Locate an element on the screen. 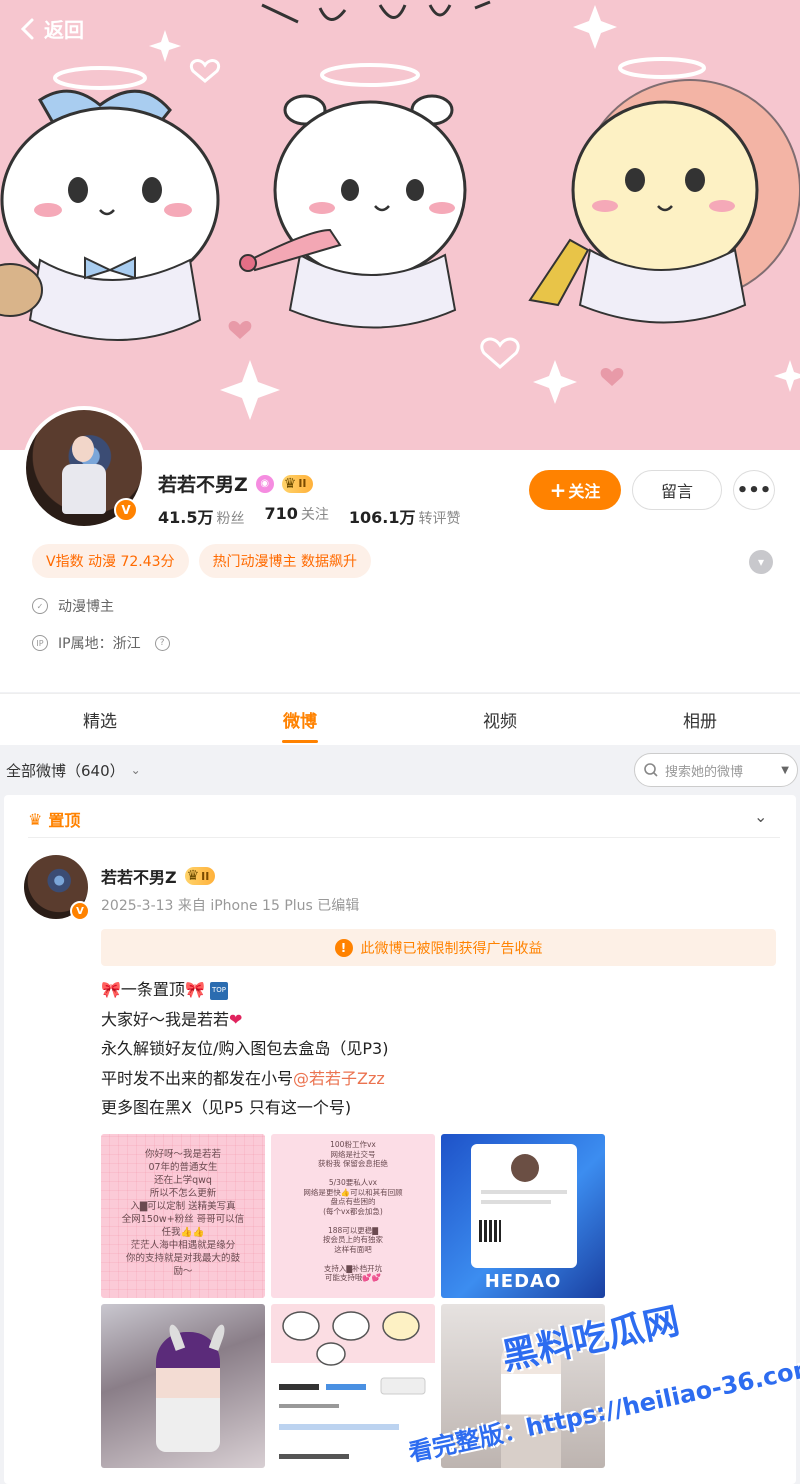  profile-stats: 41.5万 粉丝 710 关注 106.1万 转评赞 is located at coordinates (309, 516).